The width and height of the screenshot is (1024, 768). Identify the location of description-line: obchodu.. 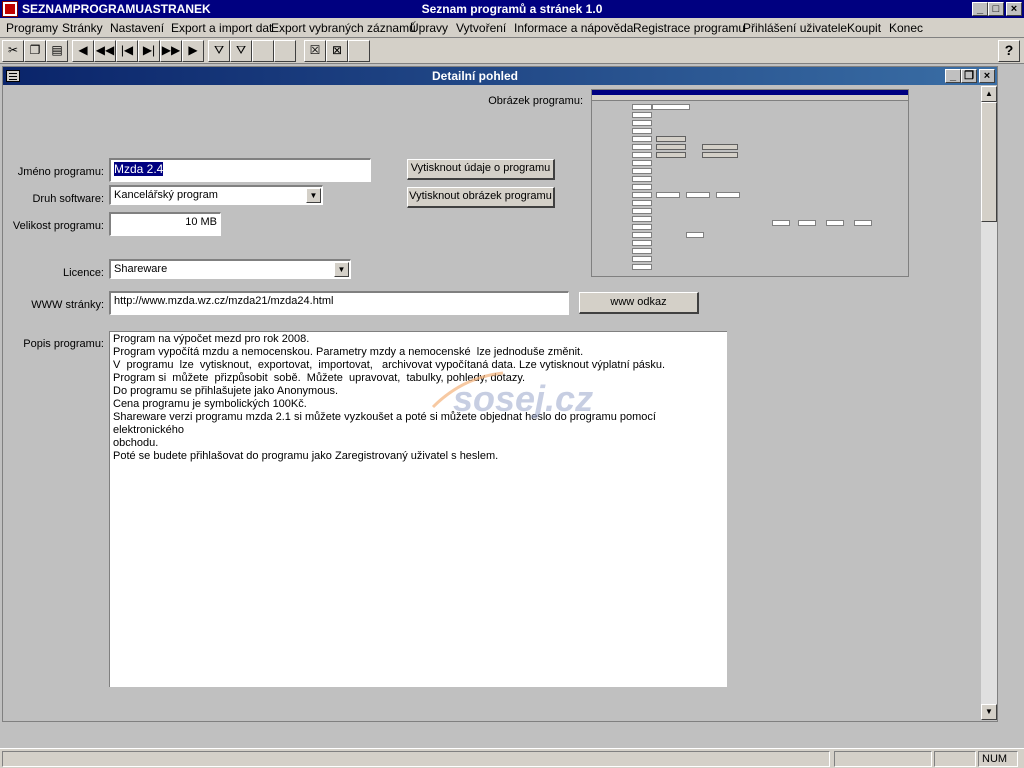
(136, 443).